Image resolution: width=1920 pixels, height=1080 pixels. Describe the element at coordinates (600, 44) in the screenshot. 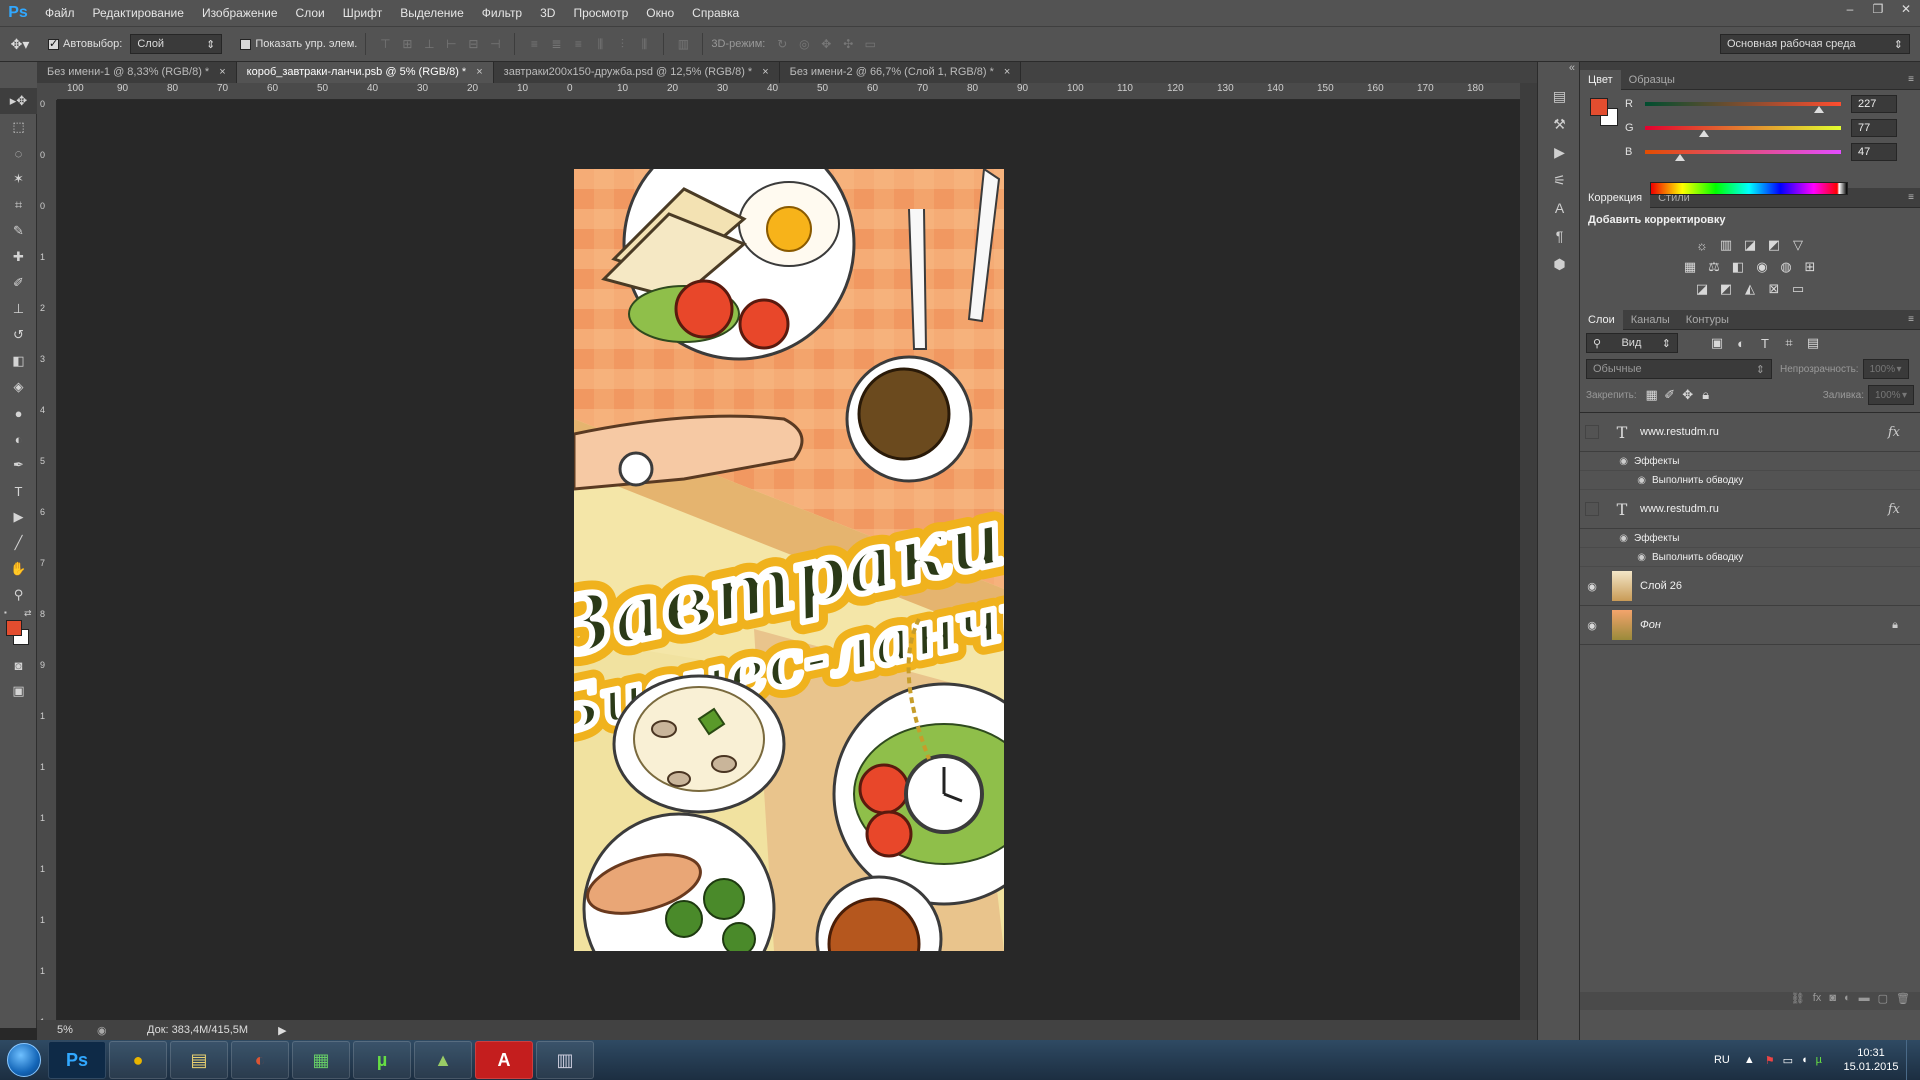

I see `distribute-left-icon: ⫼` at that location.